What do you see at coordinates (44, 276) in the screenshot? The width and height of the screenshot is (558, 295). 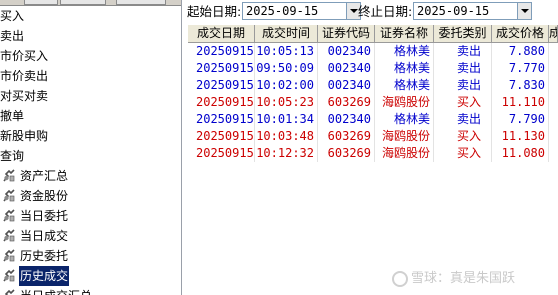 I see `tree-item-label: 历史成交` at bounding box center [44, 276].